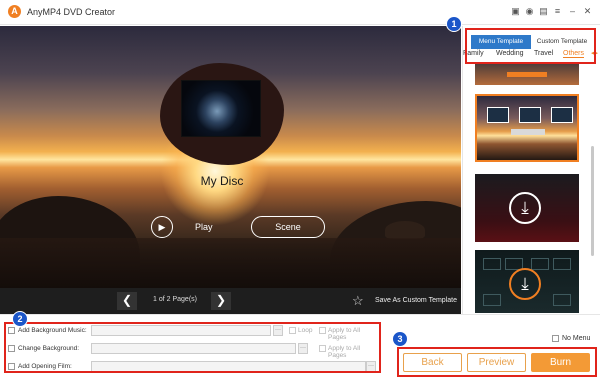 This screenshot has width=600, height=385. I want to click on page-indicator: 1 of 2 Page(s), so click(175, 299).